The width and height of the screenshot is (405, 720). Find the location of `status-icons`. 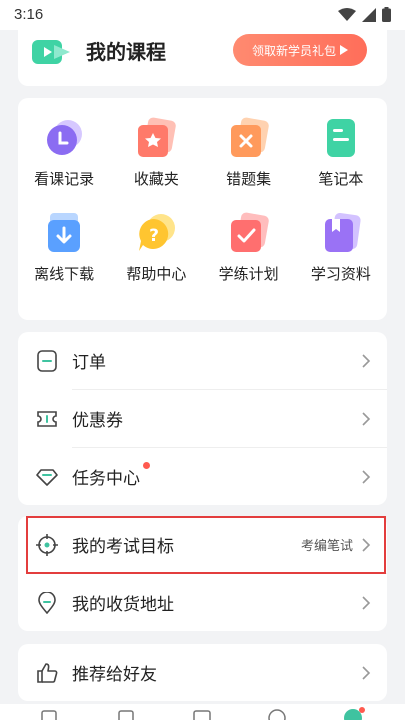

status-icons is located at coordinates (364, 14).